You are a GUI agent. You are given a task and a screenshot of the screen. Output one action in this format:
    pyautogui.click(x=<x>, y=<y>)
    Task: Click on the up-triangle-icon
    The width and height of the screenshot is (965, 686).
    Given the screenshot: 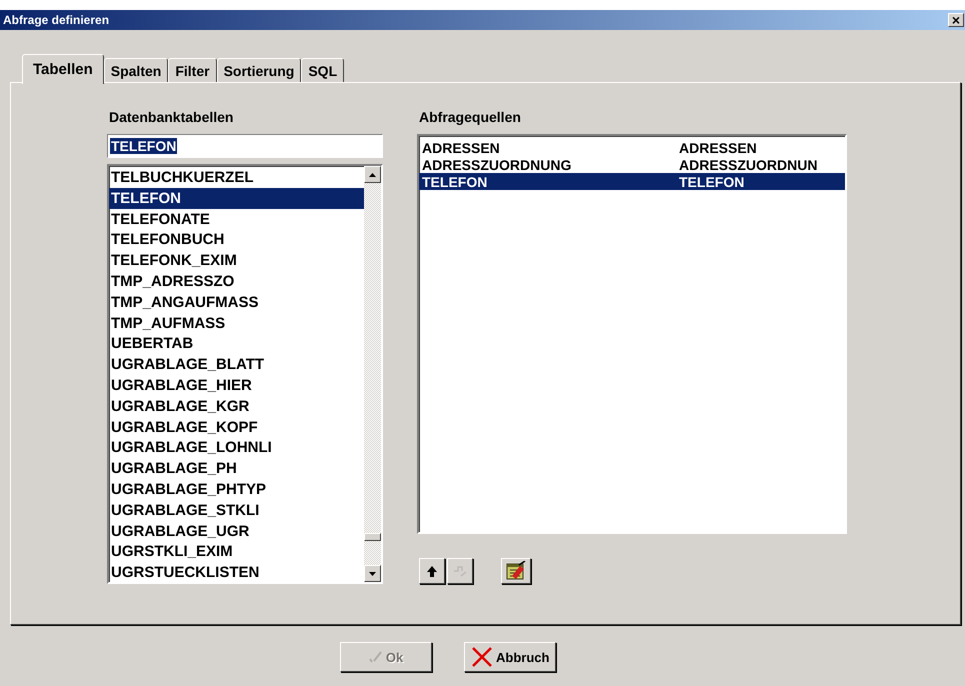 What is the action you would take?
    pyautogui.click(x=372, y=174)
    